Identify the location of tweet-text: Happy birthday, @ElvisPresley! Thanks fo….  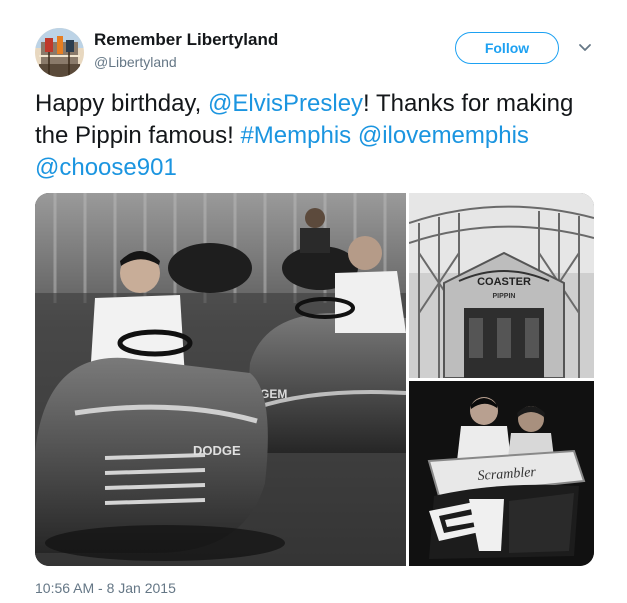
(315, 136).